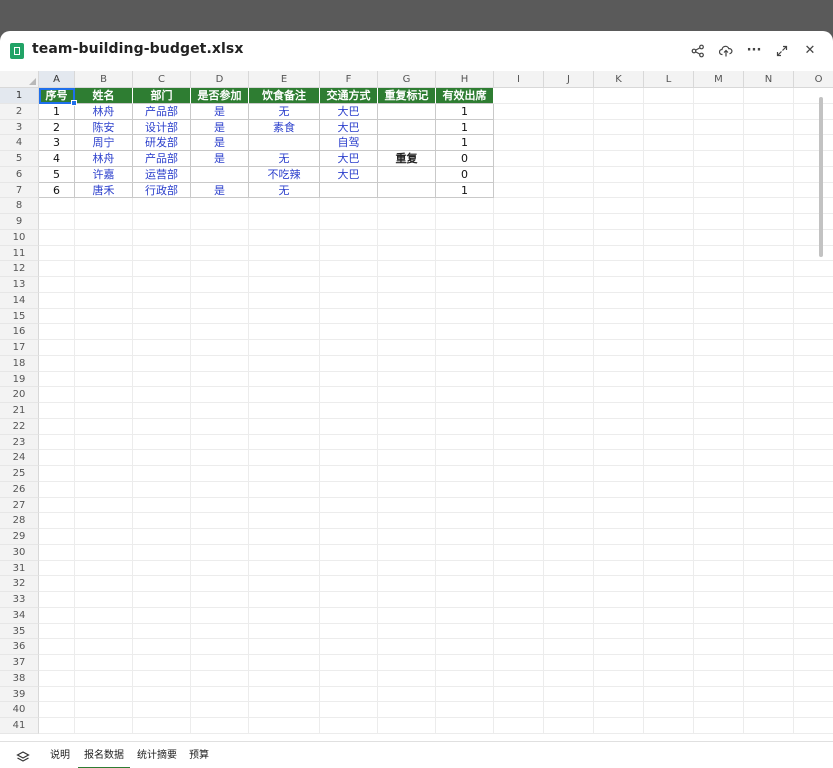 This screenshot has width=833, height=768. Describe the element at coordinates (465, 96) in the screenshot. I see `header-cell: 有效出席` at that location.